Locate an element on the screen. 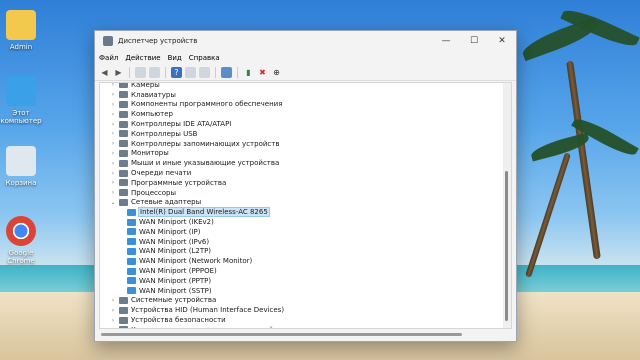  menu-bar: Файл Действие Вид Справка is located at coordinates (305, 58).